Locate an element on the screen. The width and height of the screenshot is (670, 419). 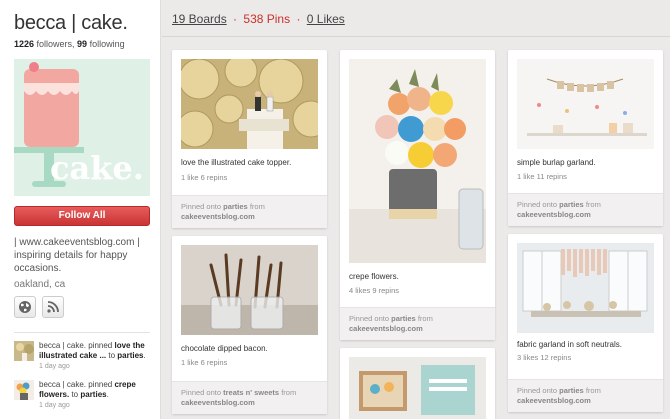
tab-boards: 19 Boards is located at coordinates (199, 19).